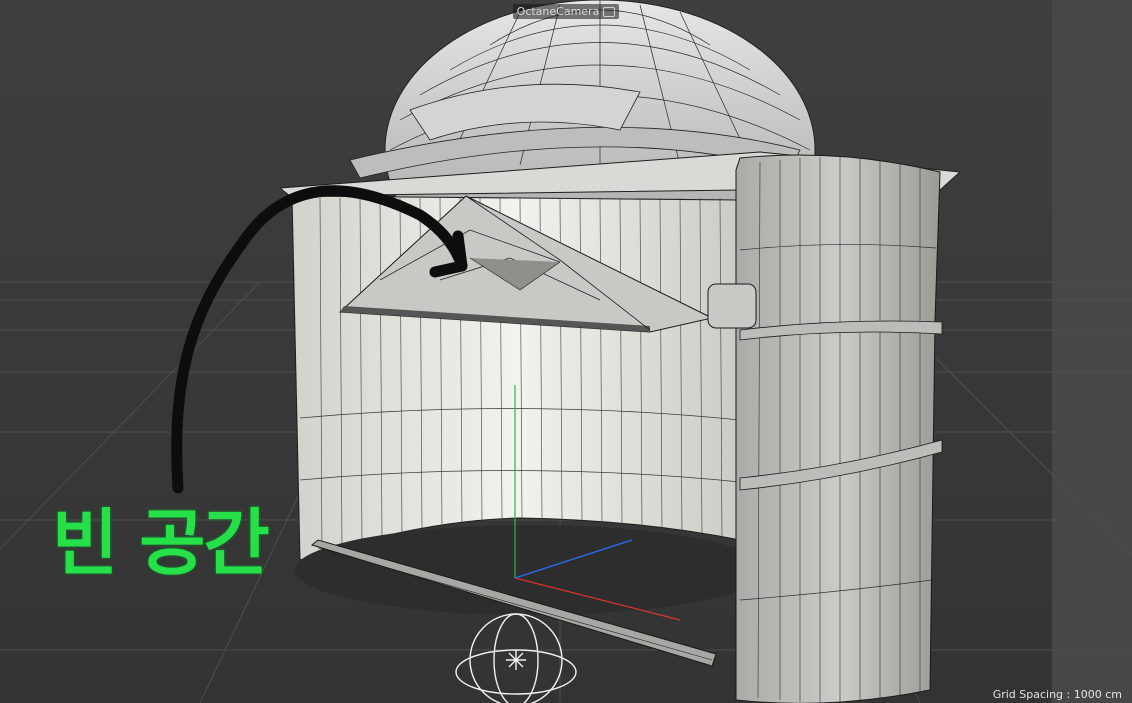 This screenshot has height=703, width=1132. I want to click on camera-selector: OctaneCamera, so click(566, 11).